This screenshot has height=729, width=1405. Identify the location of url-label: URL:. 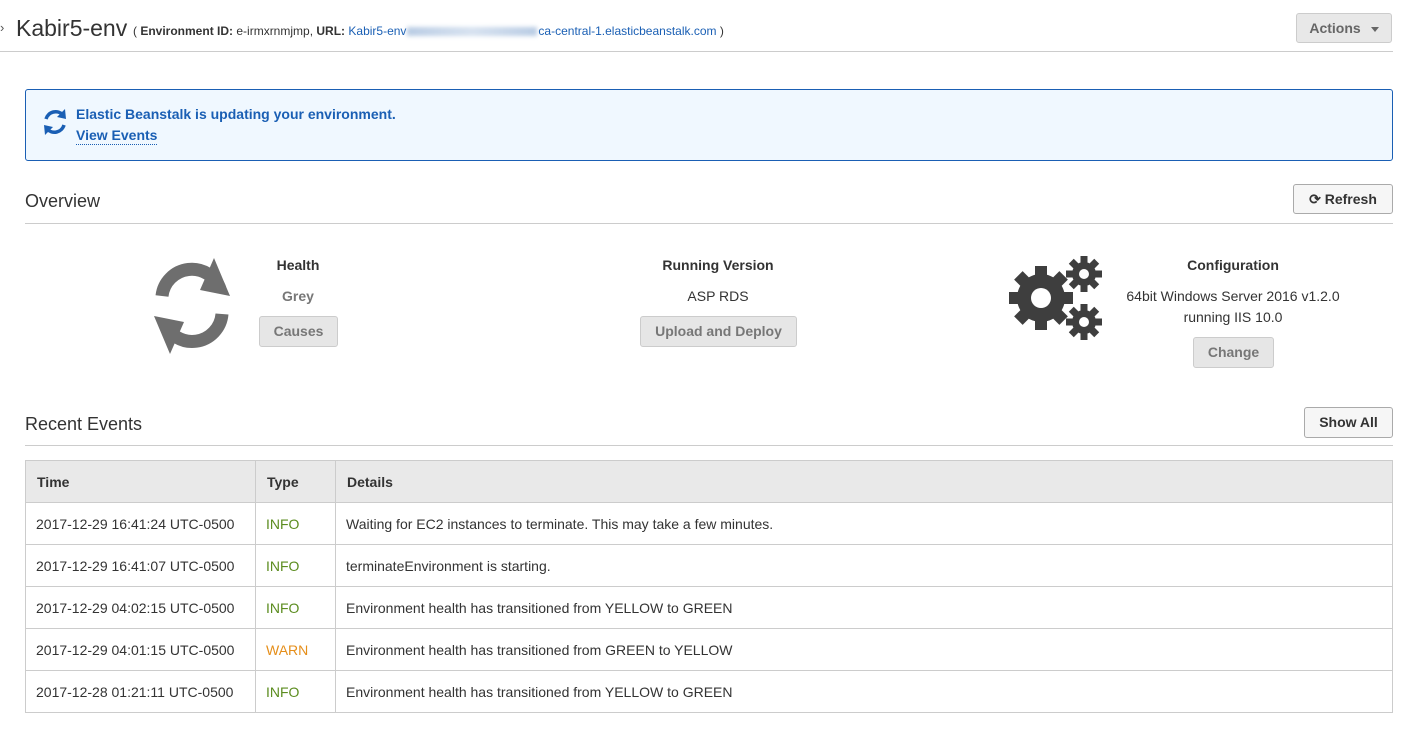
(331, 31).